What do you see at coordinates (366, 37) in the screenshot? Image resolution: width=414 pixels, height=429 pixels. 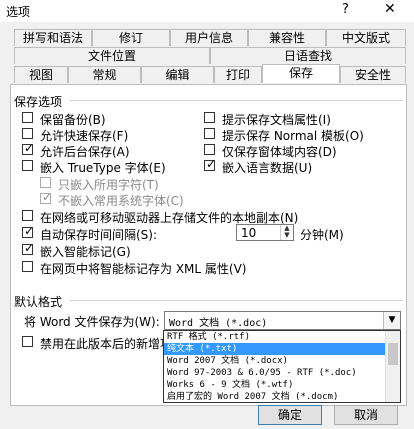 I see `tab-chinese-typography: 中文版式` at bounding box center [366, 37].